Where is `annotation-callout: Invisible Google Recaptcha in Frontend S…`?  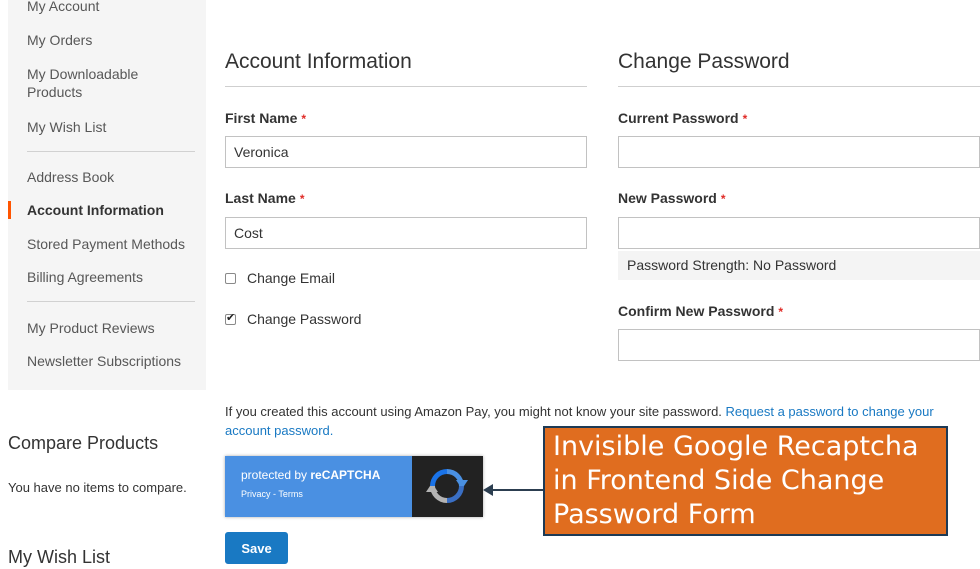 annotation-callout: Invisible Google Recaptcha in Frontend S… is located at coordinates (745, 481).